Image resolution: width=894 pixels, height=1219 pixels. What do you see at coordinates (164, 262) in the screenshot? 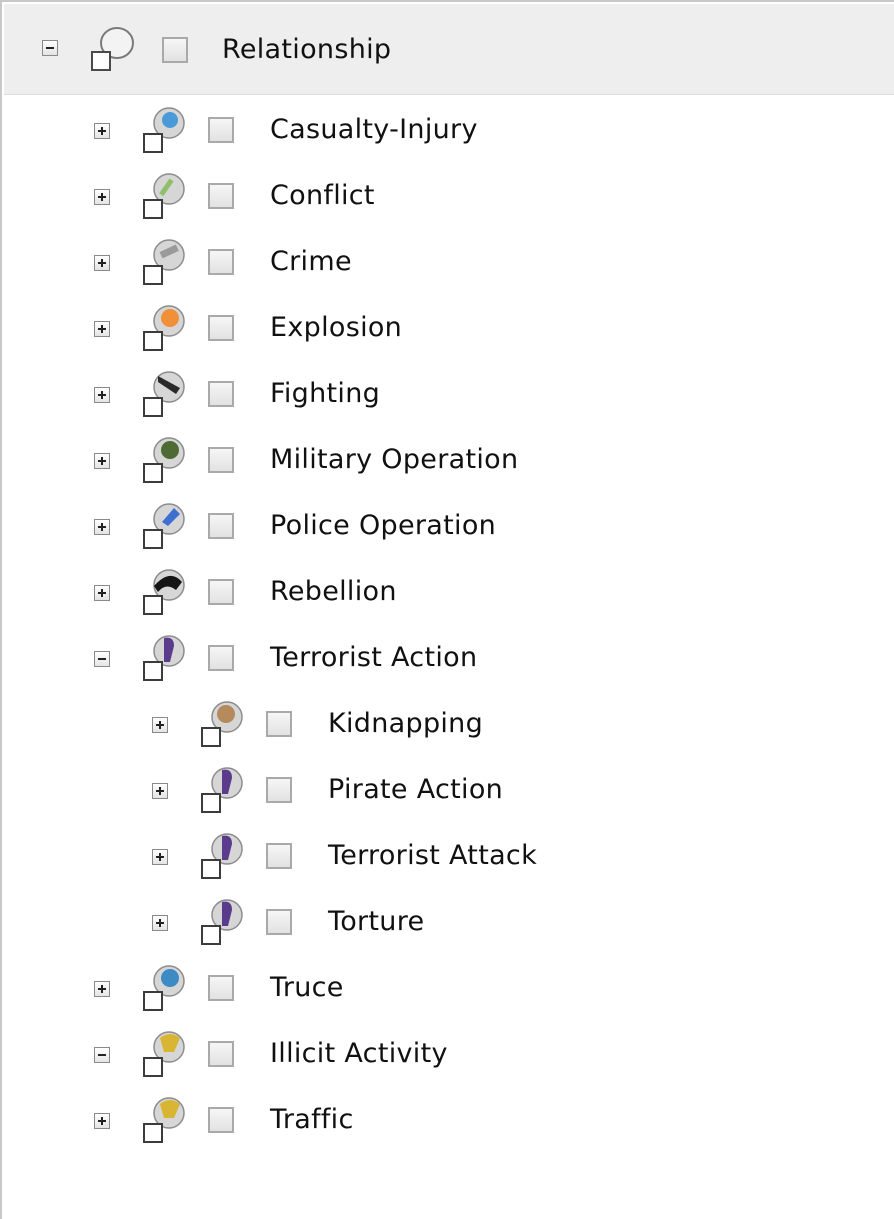
I see `crime-icon` at bounding box center [164, 262].